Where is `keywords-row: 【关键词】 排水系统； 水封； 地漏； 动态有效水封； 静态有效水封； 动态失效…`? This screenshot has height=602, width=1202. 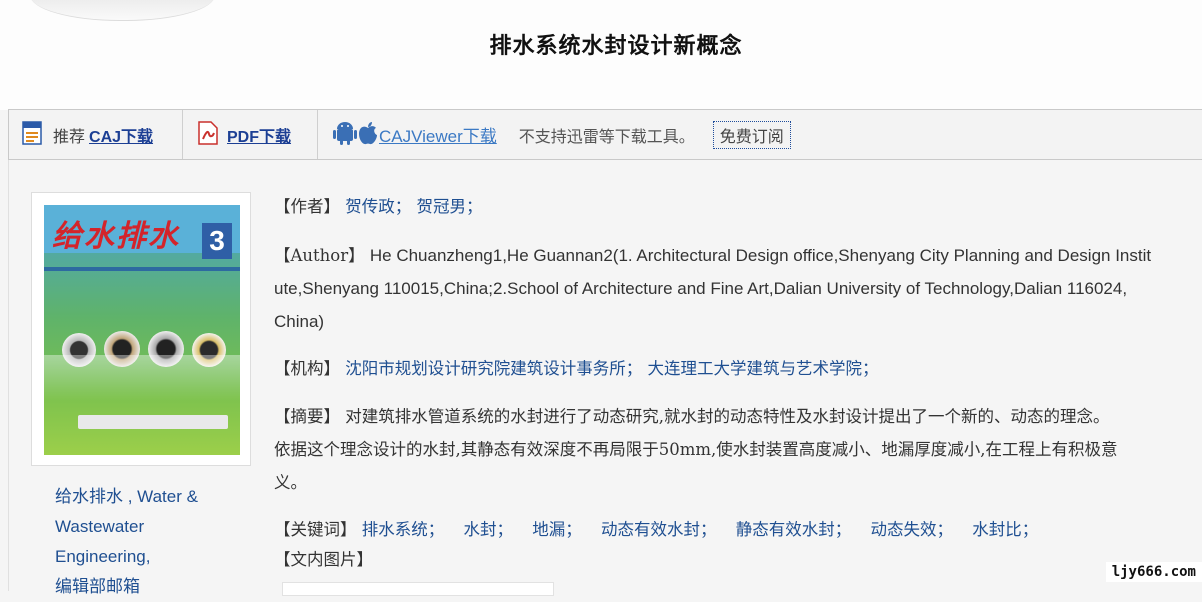
keywords-row: 【关键词】 排水系统； 水封； 地漏； 动态有效水封； 静态有效水封； 动态失效… is located at coordinates (735, 529).